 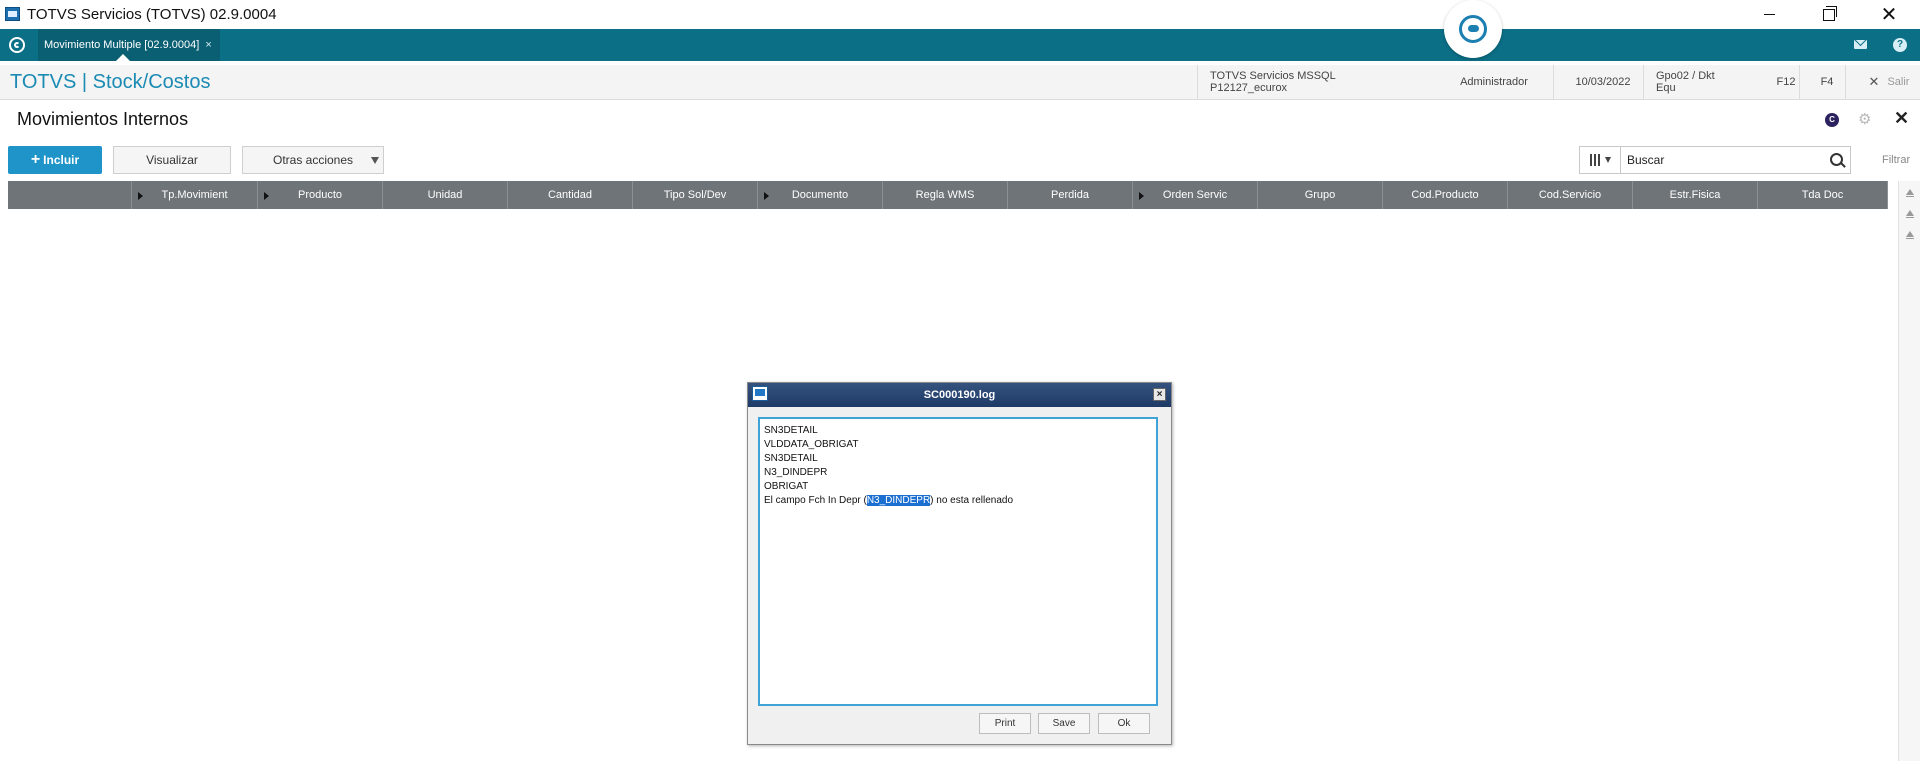 I want to click on log-line: N3_DINDEPR, so click(x=796, y=472).